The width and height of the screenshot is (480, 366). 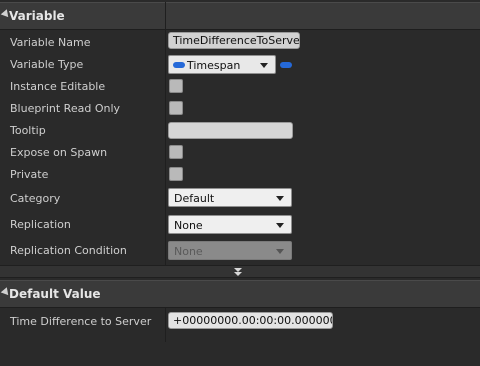 I want to click on replication-condition-value: None, so click(x=188, y=251).